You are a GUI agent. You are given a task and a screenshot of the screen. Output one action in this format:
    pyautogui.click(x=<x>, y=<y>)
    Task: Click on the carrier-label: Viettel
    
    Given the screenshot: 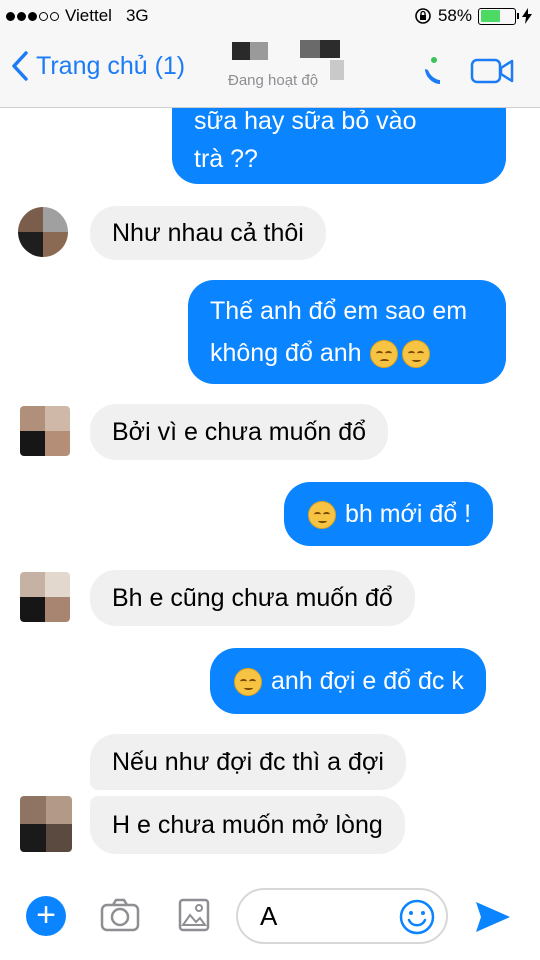 What is the action you would take?
    pyautogui.click(x=88, y=15)
    